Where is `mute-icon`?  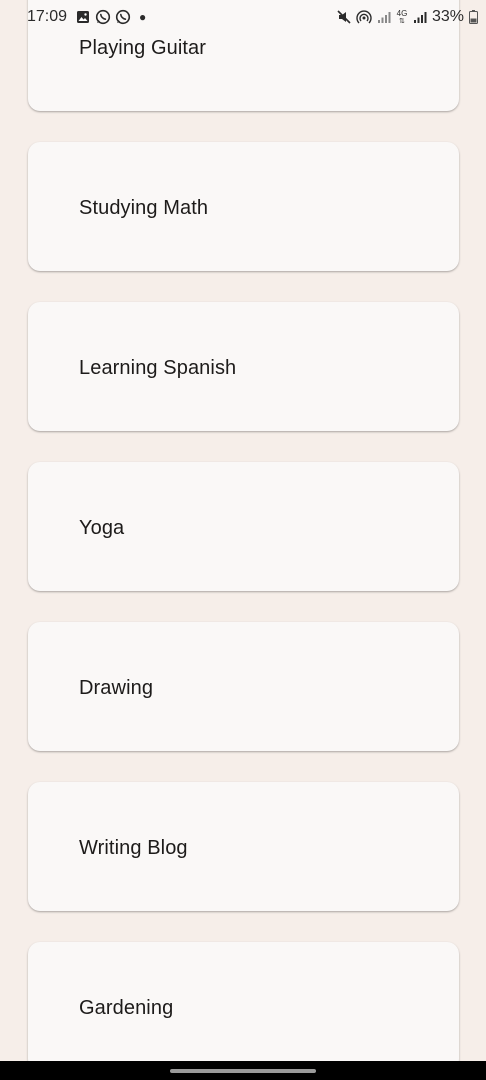
mute-icon is located at coordinates (344, 17).